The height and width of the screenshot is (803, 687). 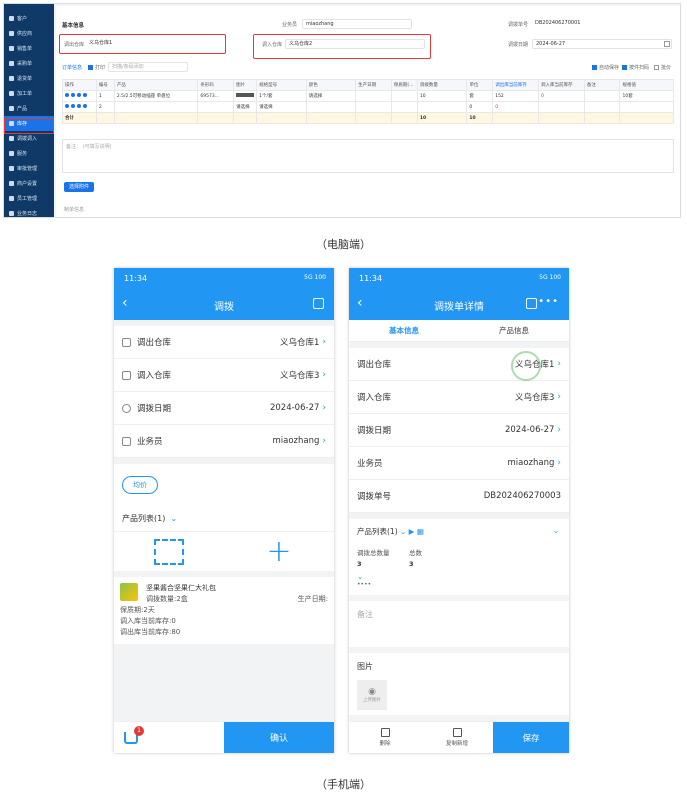 What do you see at coordinates (635, 67) in the screenshot?
I see `opt-scan: 按件扫码` at bounding box center [635, 67].